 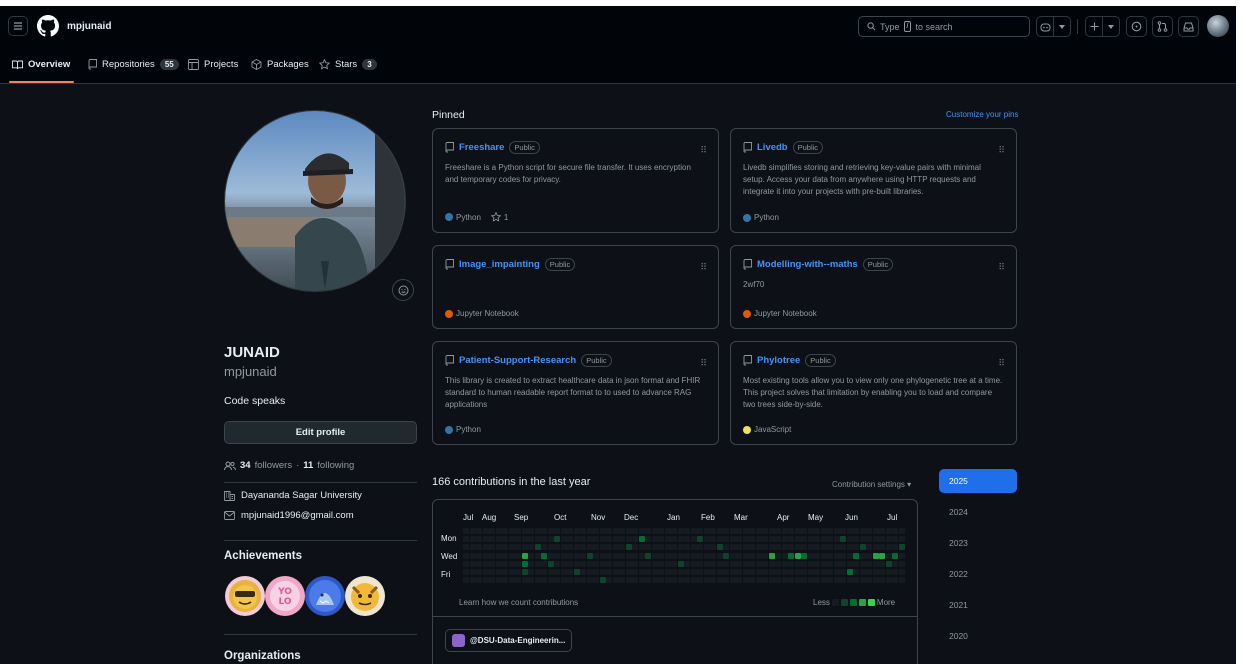 What do you see at coordinates (325, 596) in the screenshot?
I see `achievement-badge-pull-shark-icon` at bounding box center [325, 596].